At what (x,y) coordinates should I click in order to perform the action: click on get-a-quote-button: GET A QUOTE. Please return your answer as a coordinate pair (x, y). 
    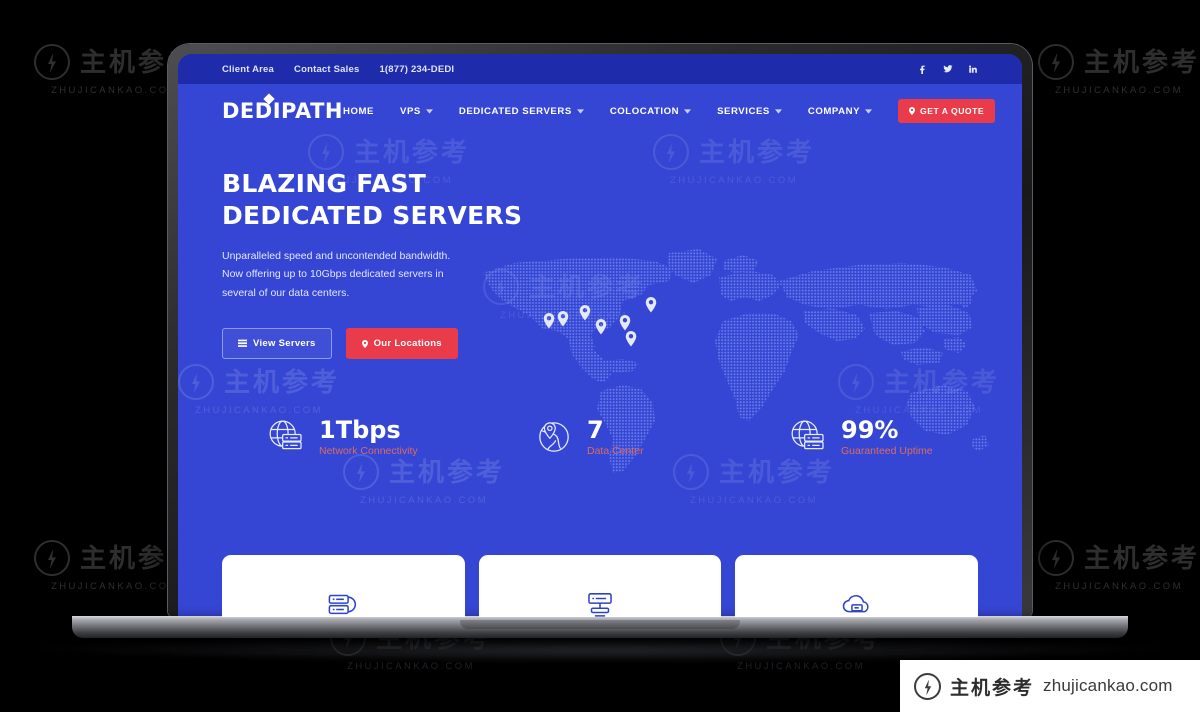
    Looking at the image, I should click on (947, 111).